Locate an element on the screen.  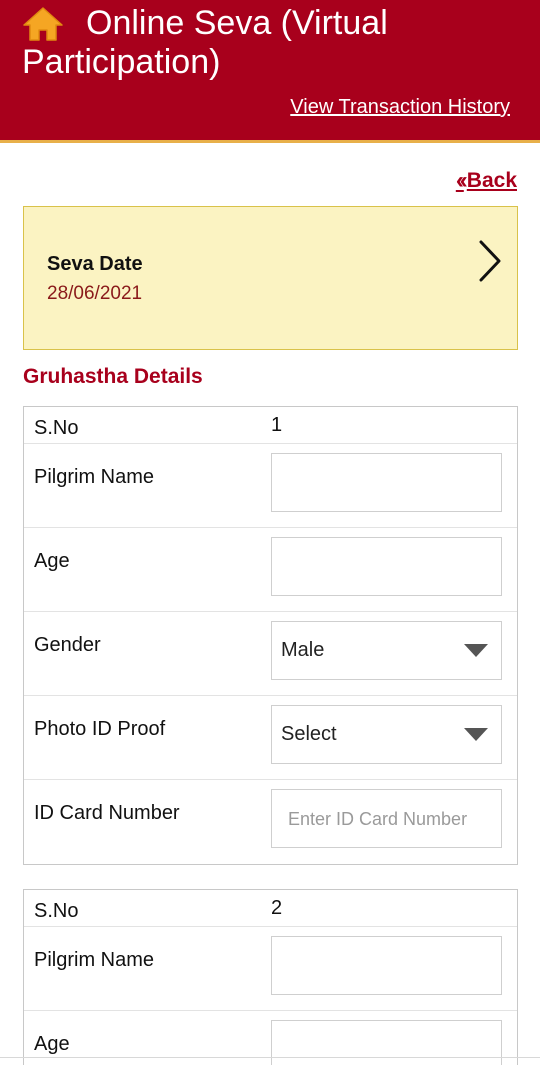
view-transaction-history-link: View Transaction History is located at coordinates (400, 107).